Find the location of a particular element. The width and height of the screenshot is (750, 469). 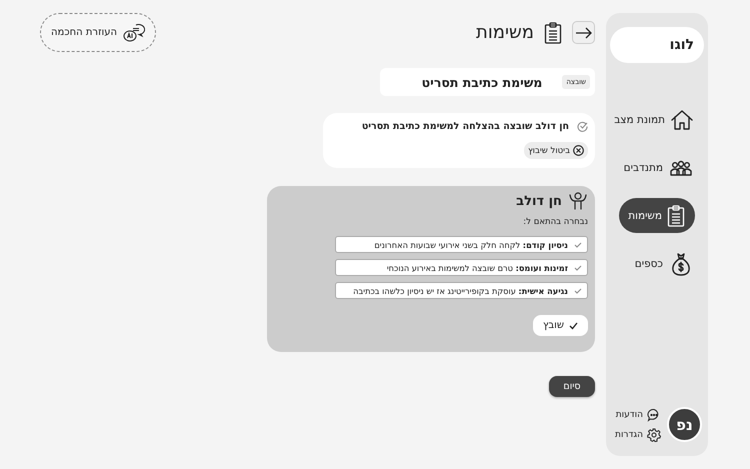

finish-button: סיום is located at coordinates (572, 386).